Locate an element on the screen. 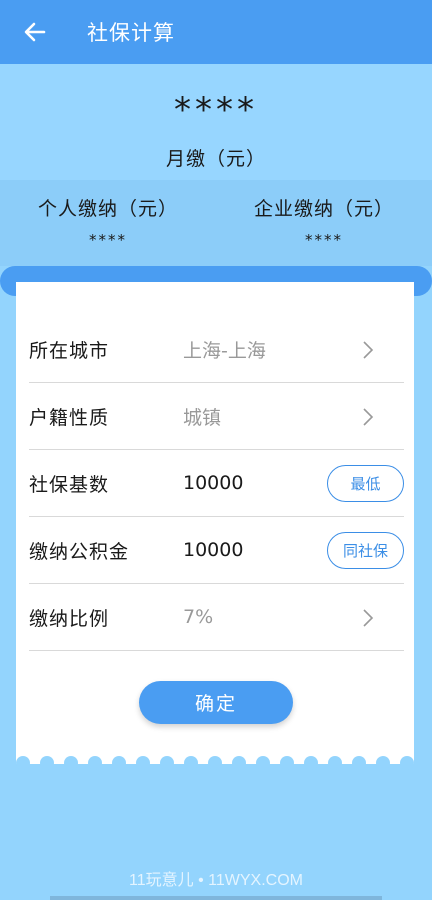 This screenshot has height=900, width=432. same-as-social-security-button: 同社保 is located at coordinates (365, 550).